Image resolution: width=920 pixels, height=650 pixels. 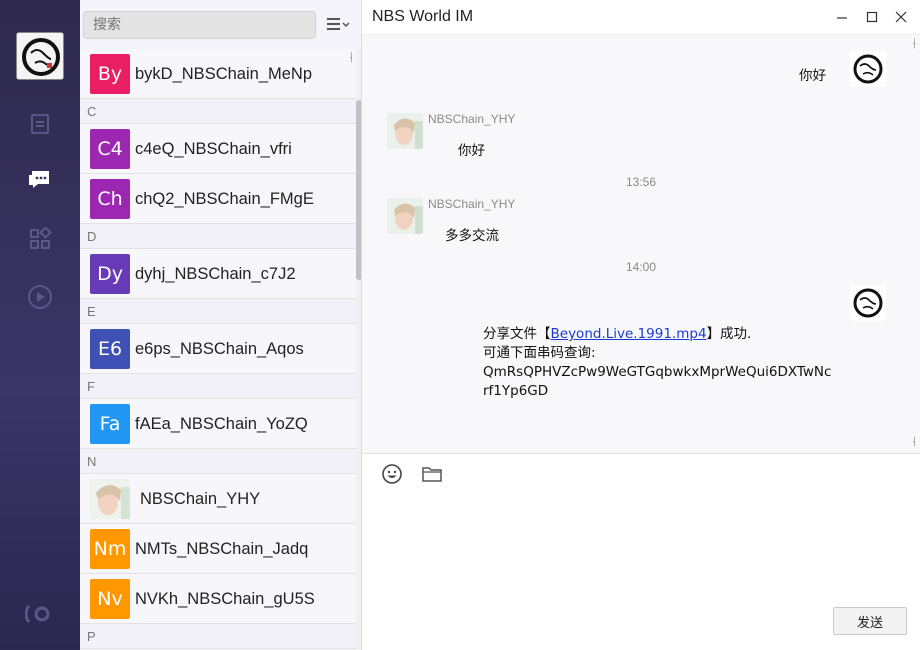 What do you see at coordinates (729, 334) in the screenshot?
I see `file-share-suffix: 】成功.` at bounding box center [729, 334].